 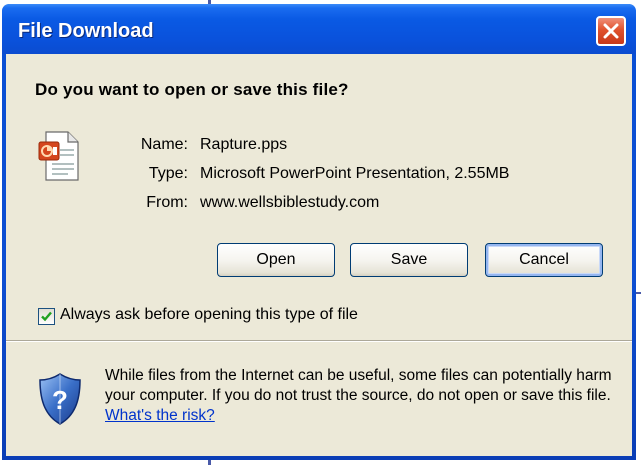 I want to click on name-value: Rapture.pps, so click(x=244, y=144).